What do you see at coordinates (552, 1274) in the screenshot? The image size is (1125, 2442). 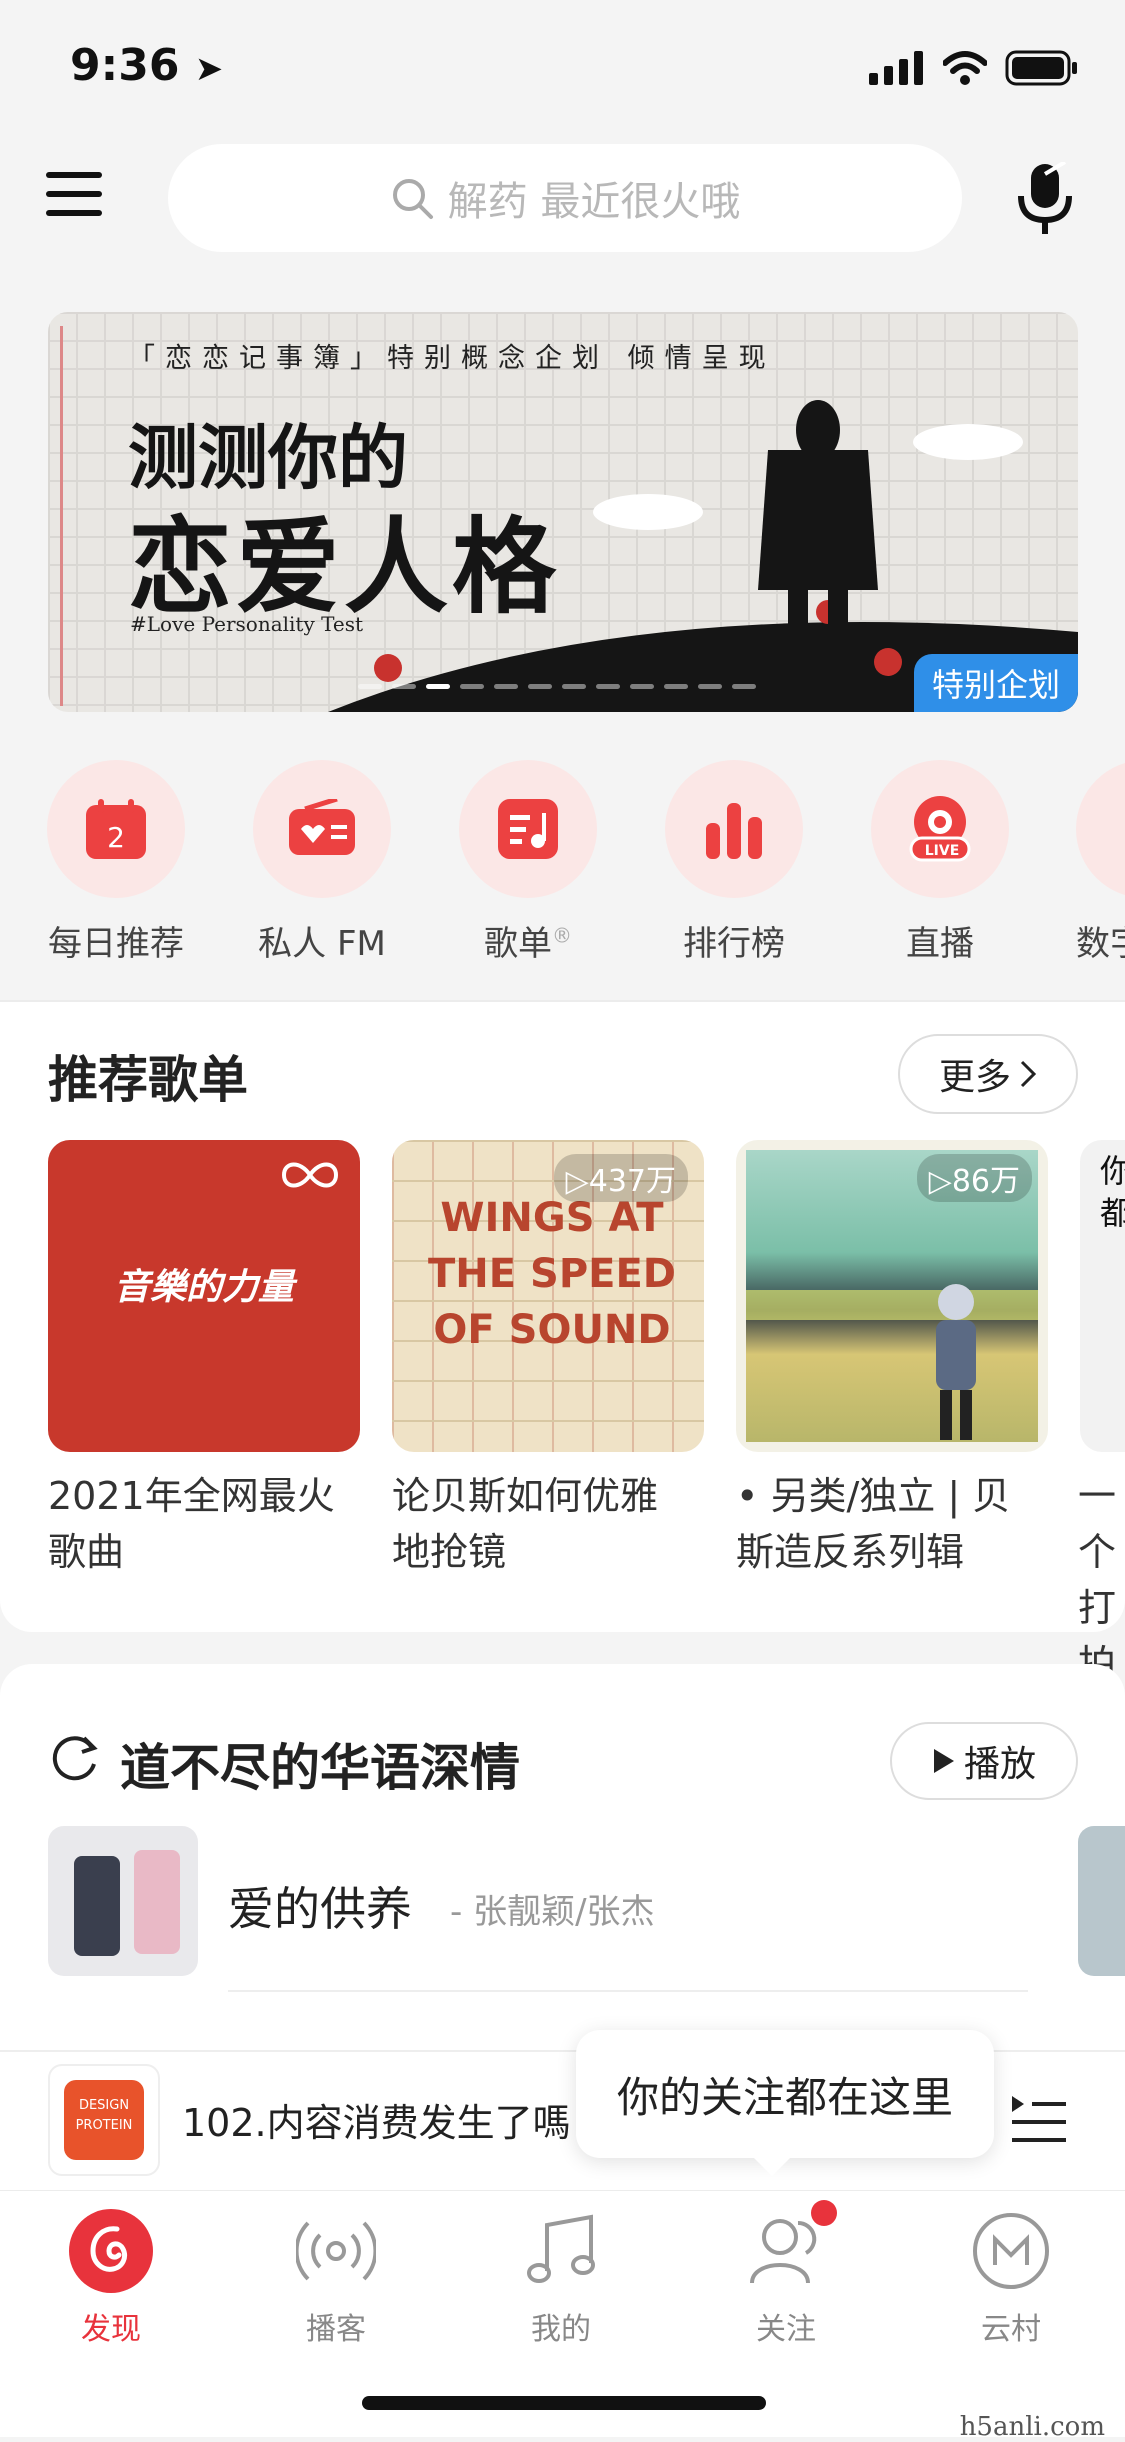 I see `cover-text: WINGS AT THE SPEED OF SOUND` at bounding box center [552, 1274].